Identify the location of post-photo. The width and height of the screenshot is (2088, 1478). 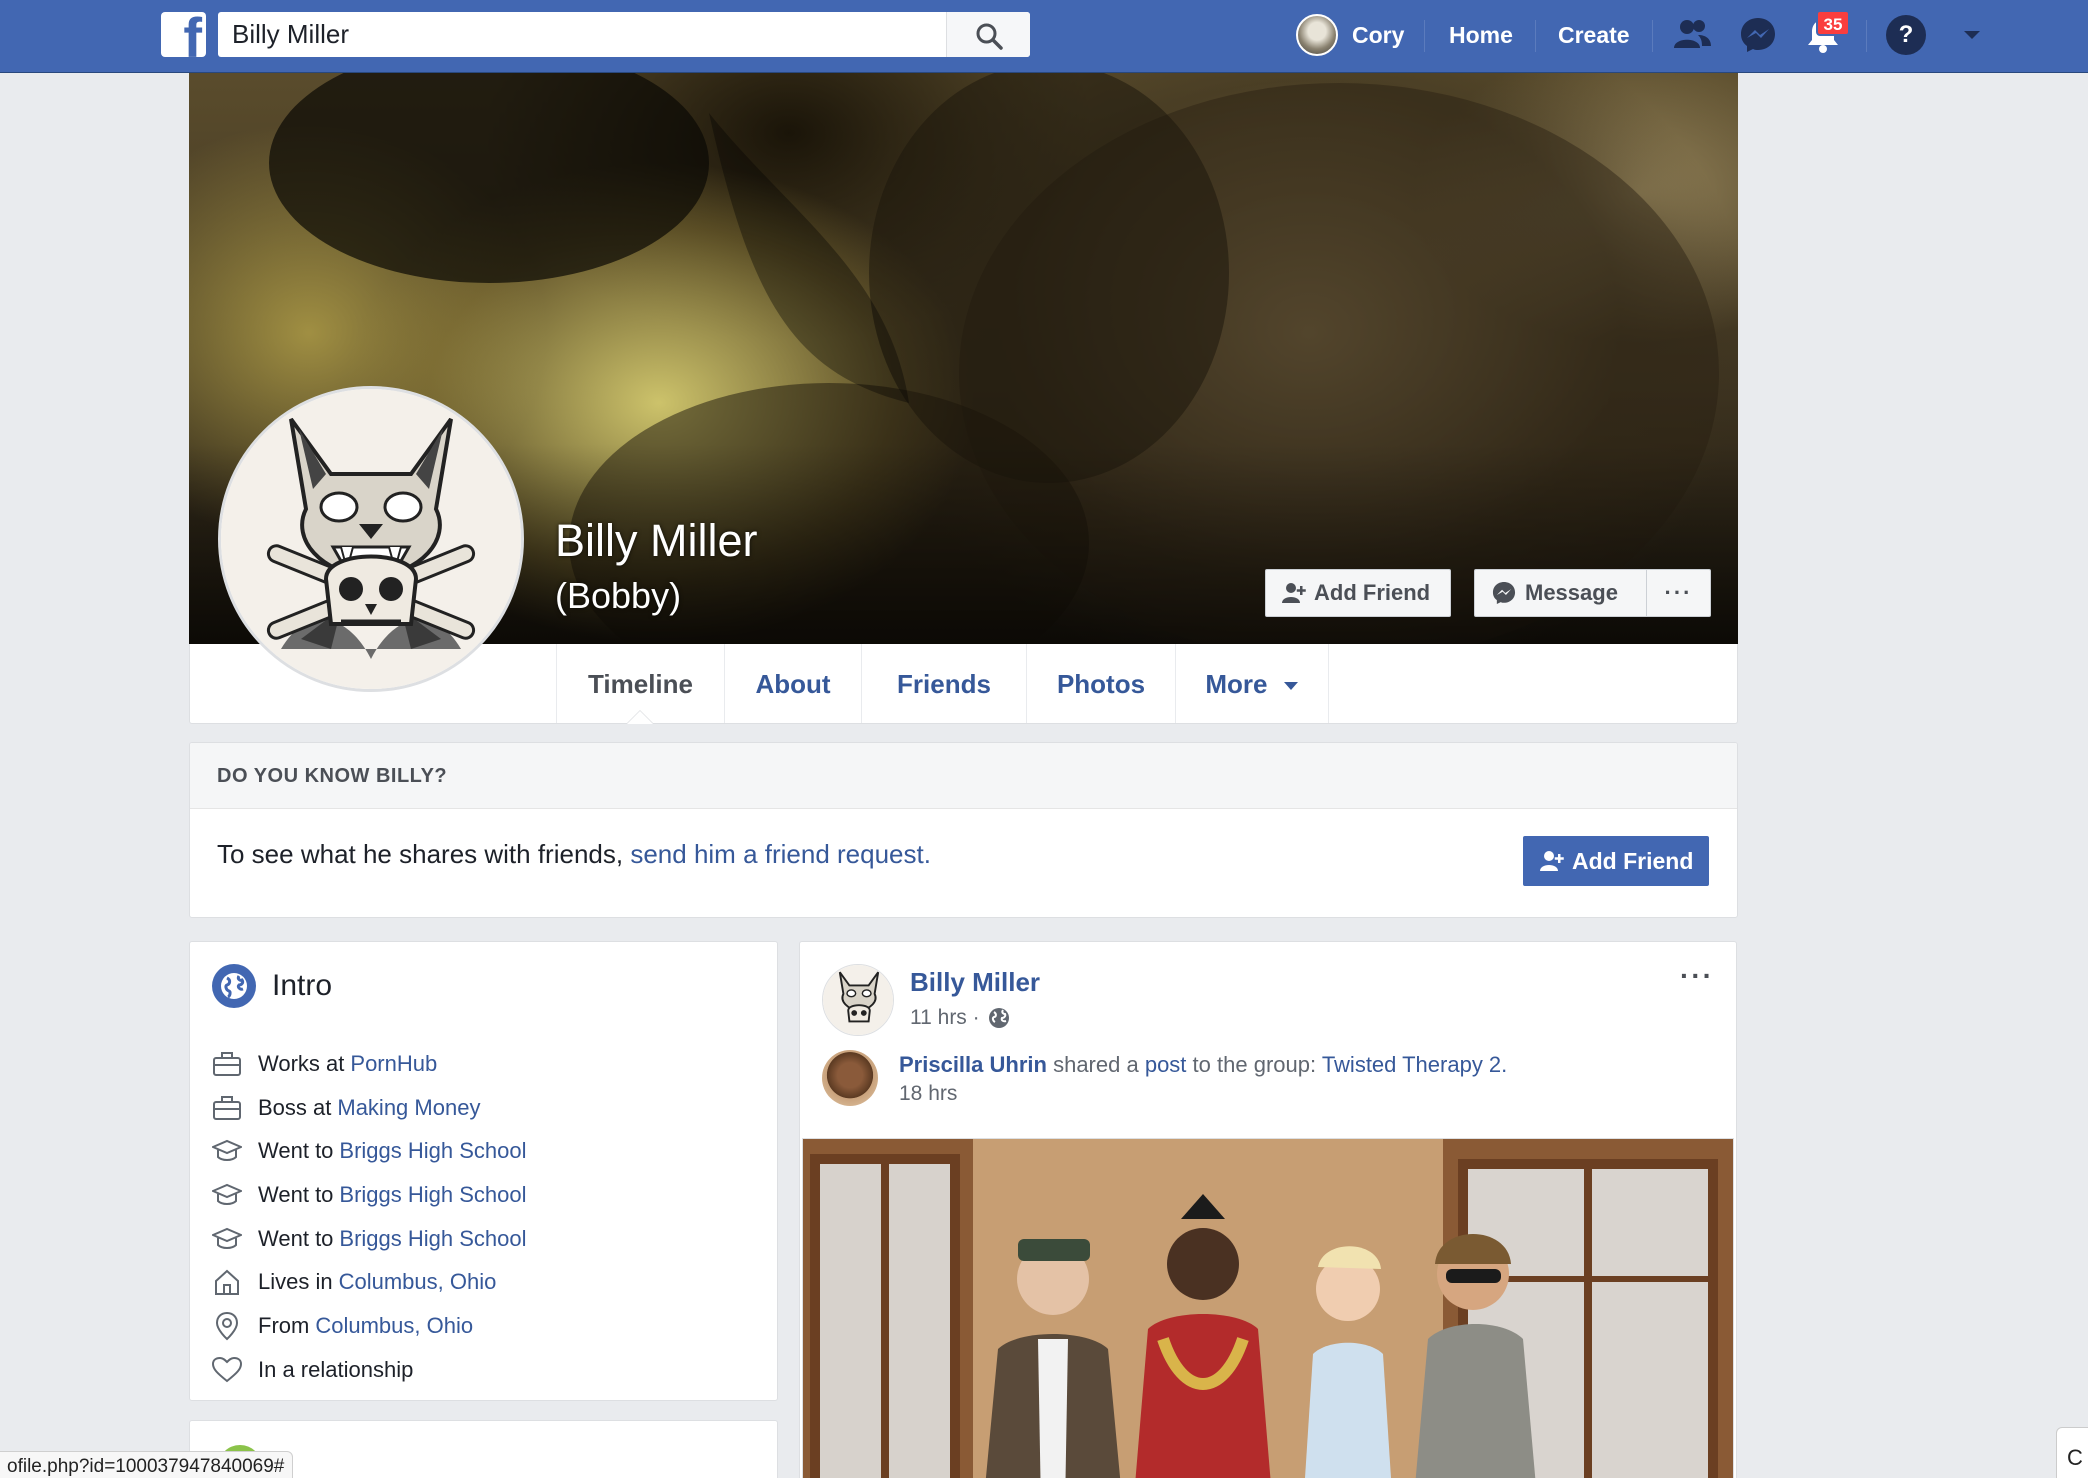
(1268, 1308).